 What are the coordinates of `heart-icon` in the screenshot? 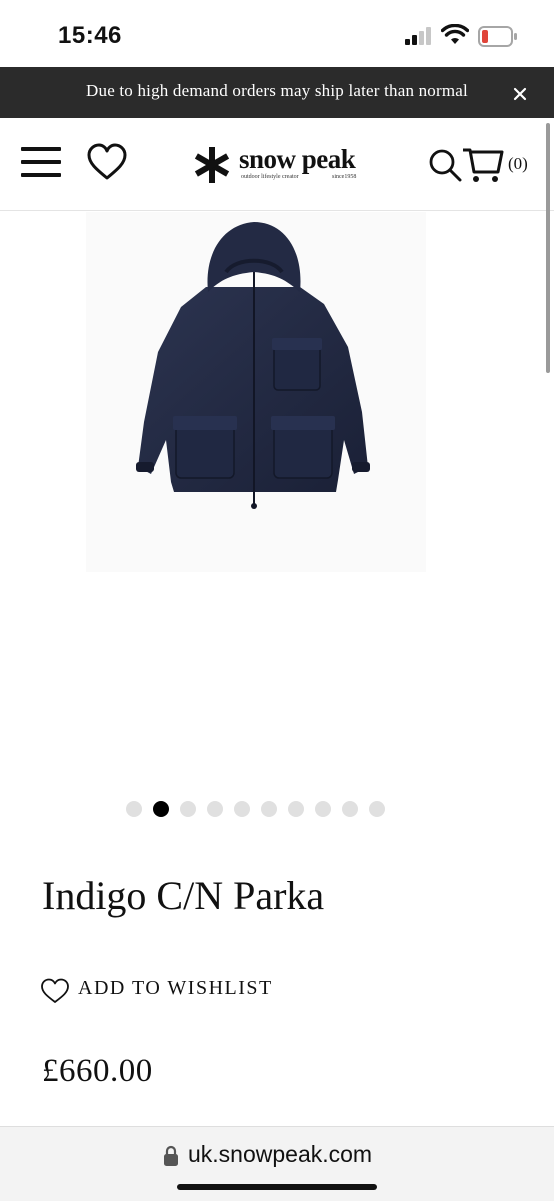 It's located at (107, 162).